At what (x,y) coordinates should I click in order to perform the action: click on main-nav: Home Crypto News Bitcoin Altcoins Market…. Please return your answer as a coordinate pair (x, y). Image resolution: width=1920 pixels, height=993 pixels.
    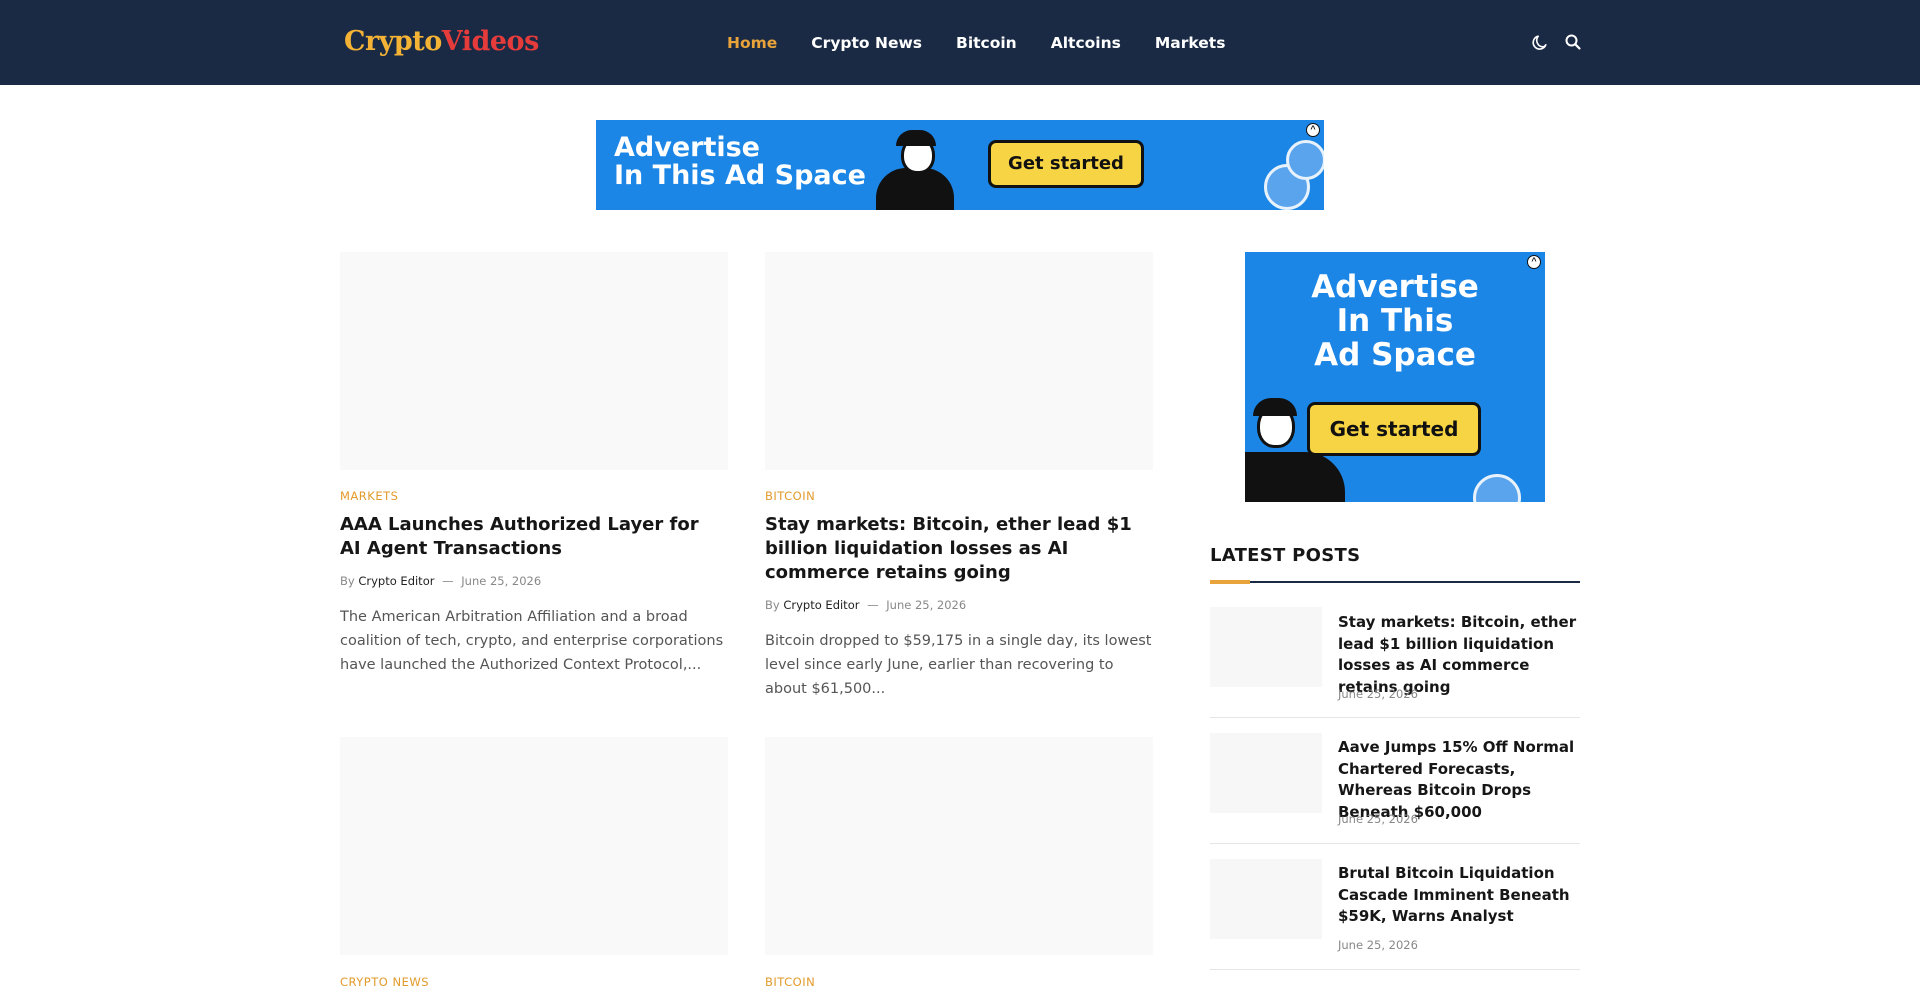
    Looking at the image, I should click on (993, 42).